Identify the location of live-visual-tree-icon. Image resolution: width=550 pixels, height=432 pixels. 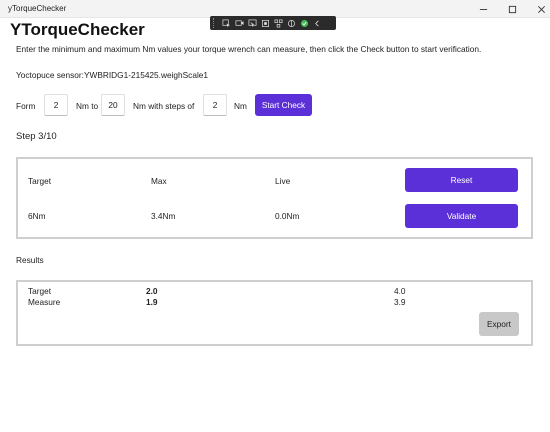
(239, 23).